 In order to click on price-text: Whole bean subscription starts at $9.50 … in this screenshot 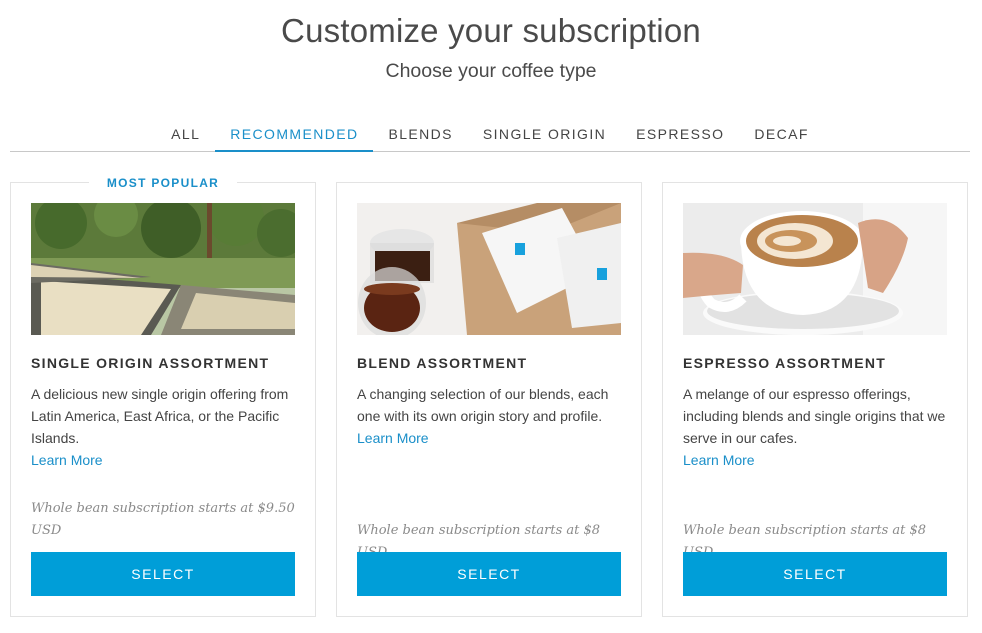, I will do `click(163, 519)`.